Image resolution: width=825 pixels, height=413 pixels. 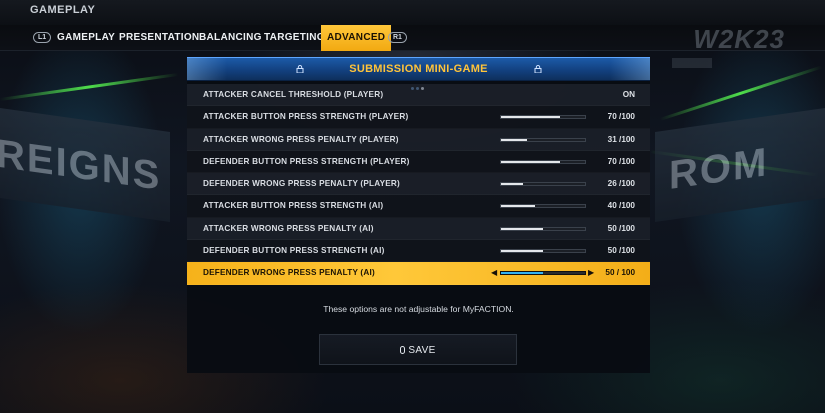 What do you see at coordinates (306, 117) in the screenshot?
I see `setting-label: ATTACKER BUTTON PRESS STRENGTH (PLAYER)` at bounding box center [306, 117].